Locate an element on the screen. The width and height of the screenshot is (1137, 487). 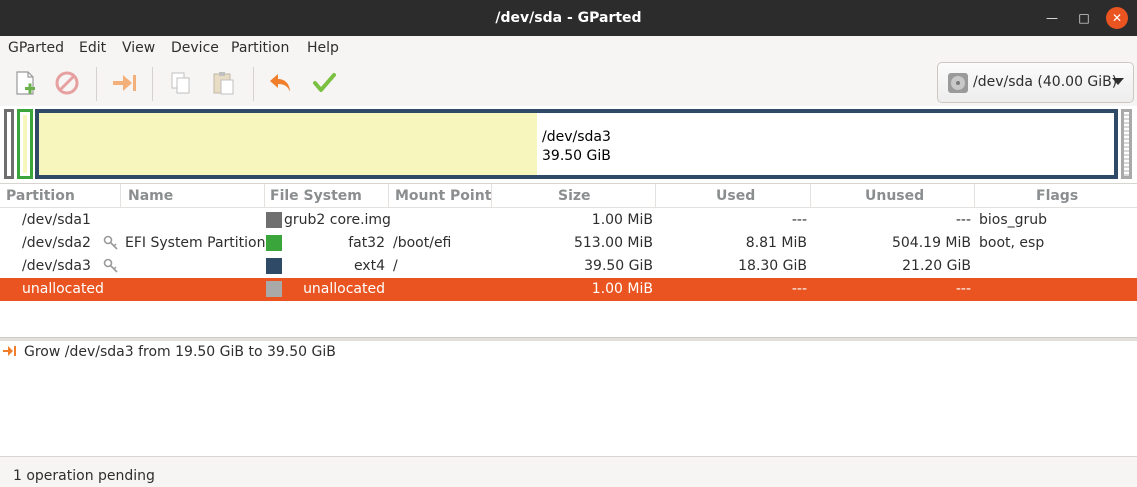
diskmap-unallocated is located at coordinates (1126, 144).